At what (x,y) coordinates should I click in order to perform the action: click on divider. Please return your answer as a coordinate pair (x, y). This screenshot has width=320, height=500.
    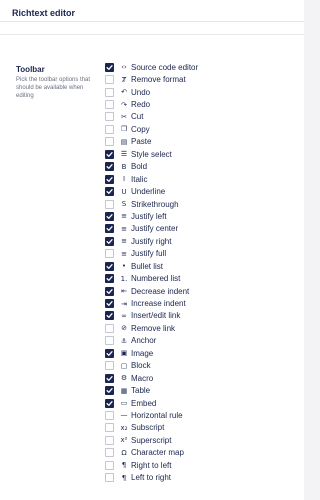
    Looking at the image, I should click on (152, 34).